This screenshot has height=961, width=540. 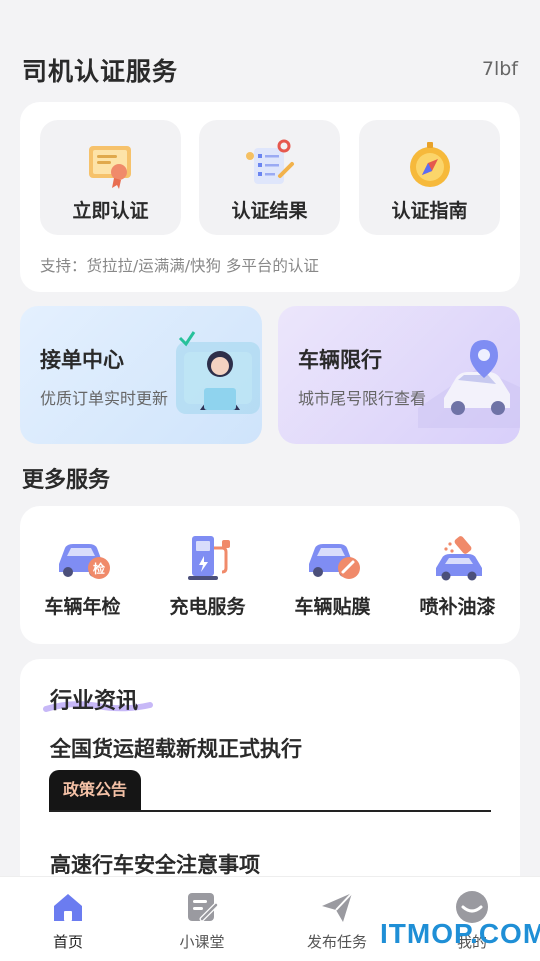 I want to click on certify-now-label: 立即认证, so click(x=110, y=211).